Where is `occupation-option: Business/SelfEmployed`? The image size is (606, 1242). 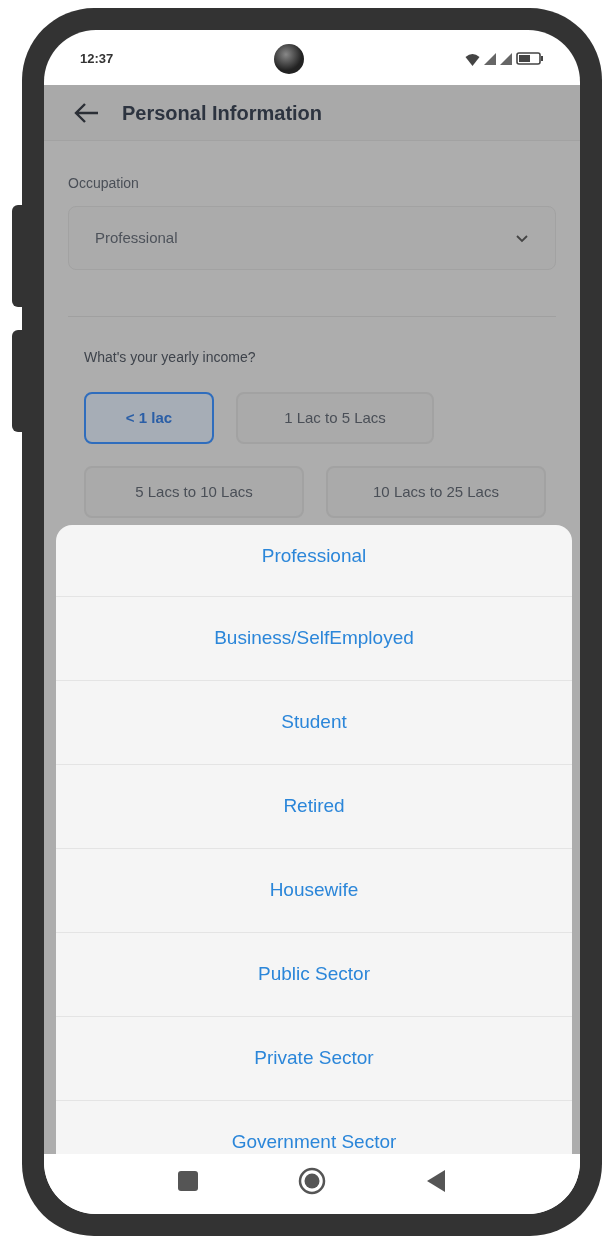
occupation-option: Business/SelfEmployed is located at coordinates (314, 638).